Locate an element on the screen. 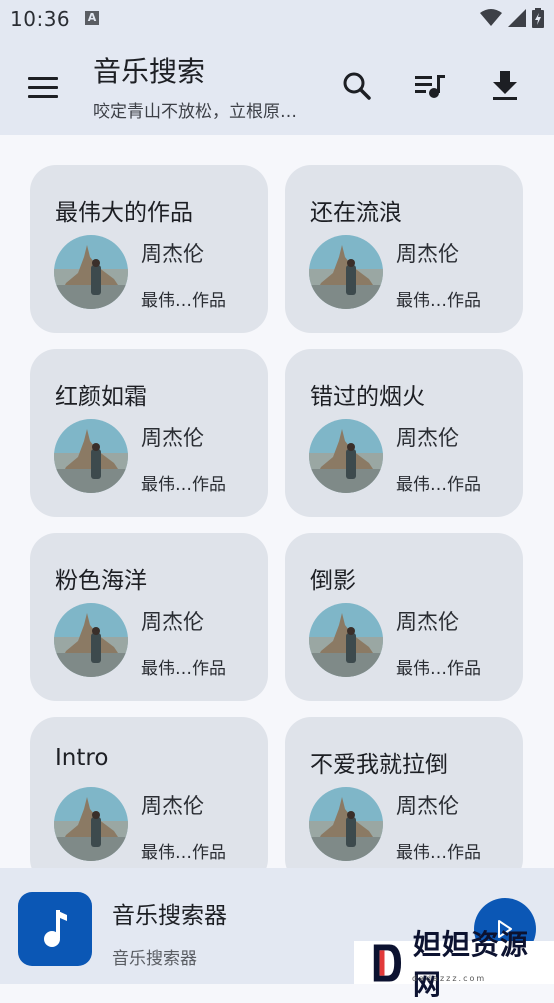 The image size is (554, 1003). song-card: 错过的烟火 周杰伦 最伟…作品 is located at coordinates (404, 433).